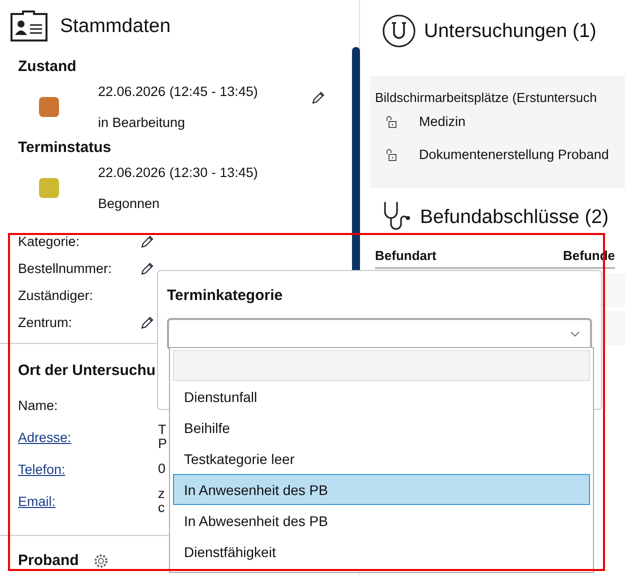 The height and width of the screenshot is (575, 625). Describe the element at coordinates (178, 91) in the screenshot. I see `date-range: 22.06.2026 (12:45 - 13:45)` at that location.